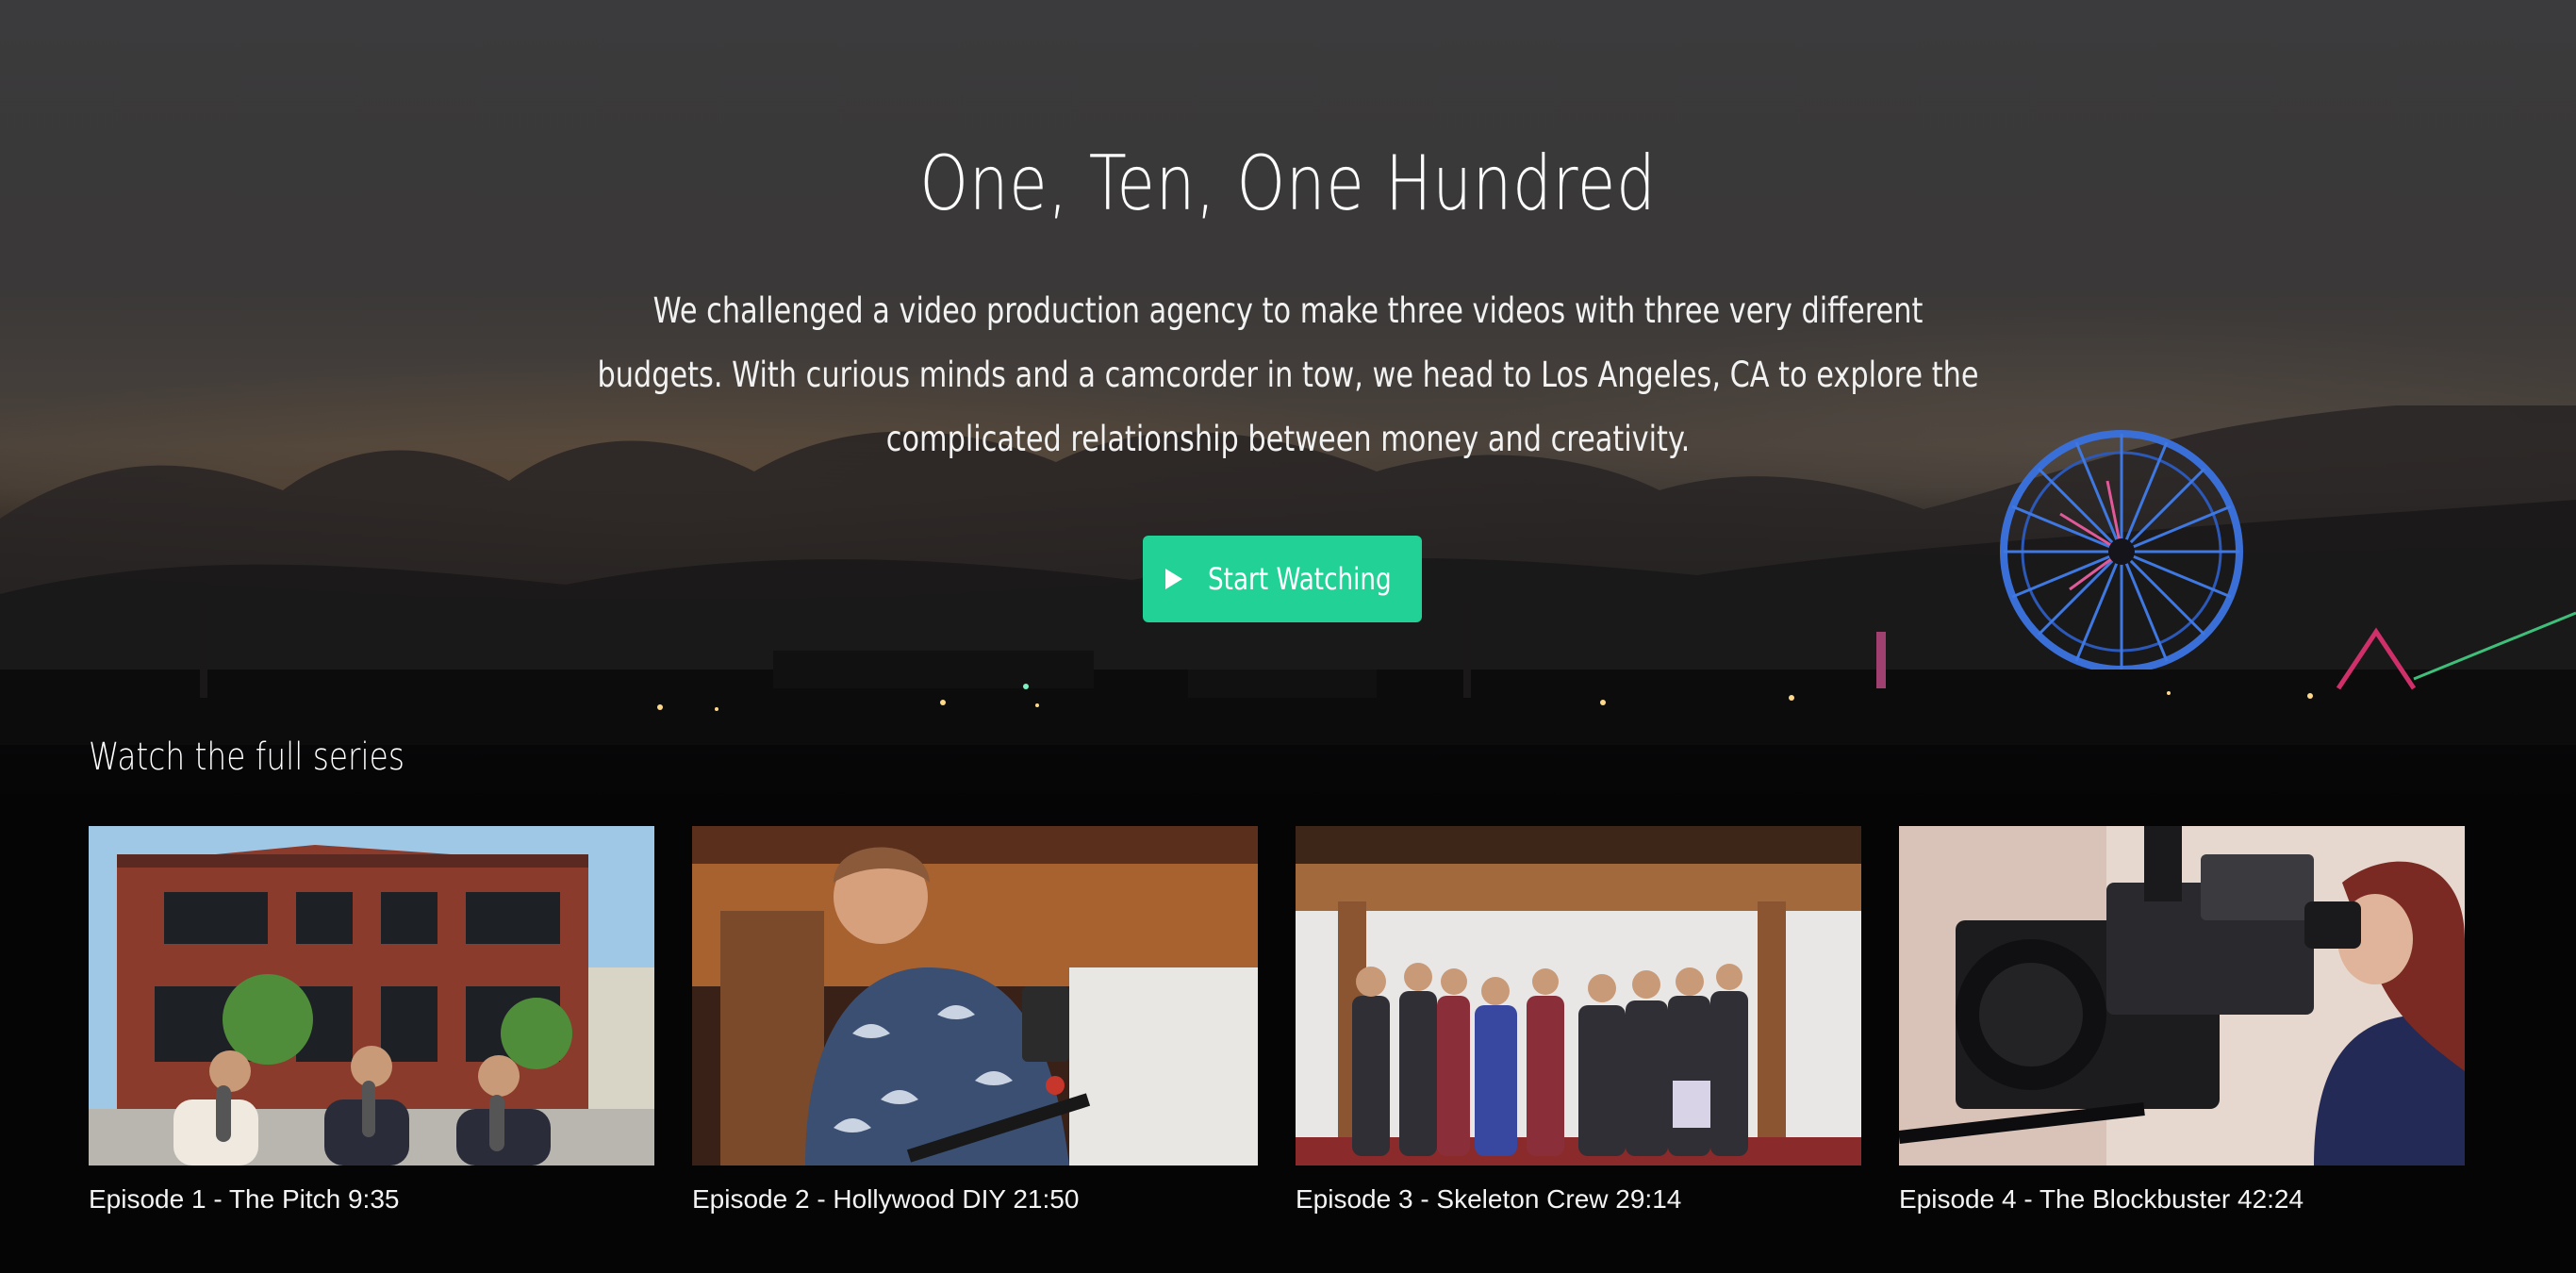 The width and height of the screenshot is (2576, 1273). I want to click on episode-card-3: Episode 3 - Skeleton Crew 29:14, so click(1578, 1024).